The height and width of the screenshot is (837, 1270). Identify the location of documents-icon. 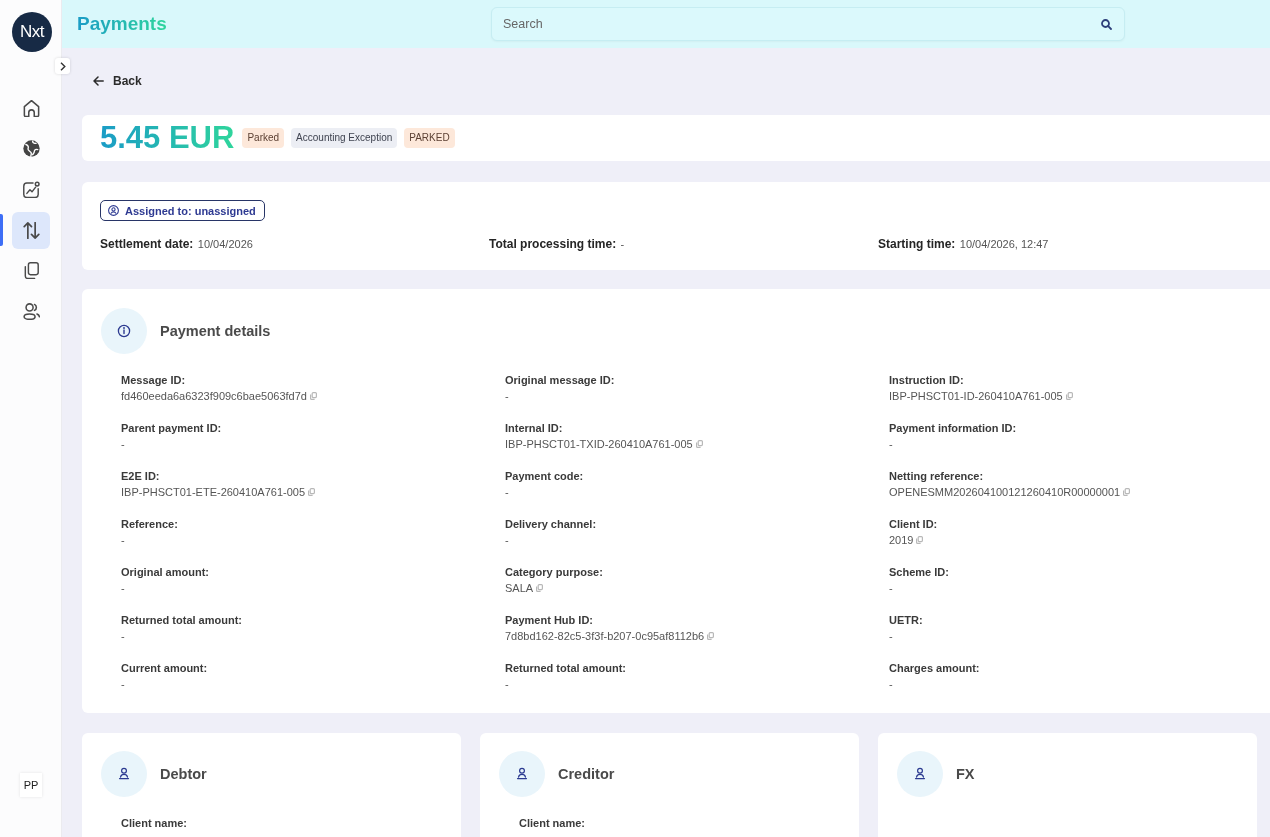
(31, 271).